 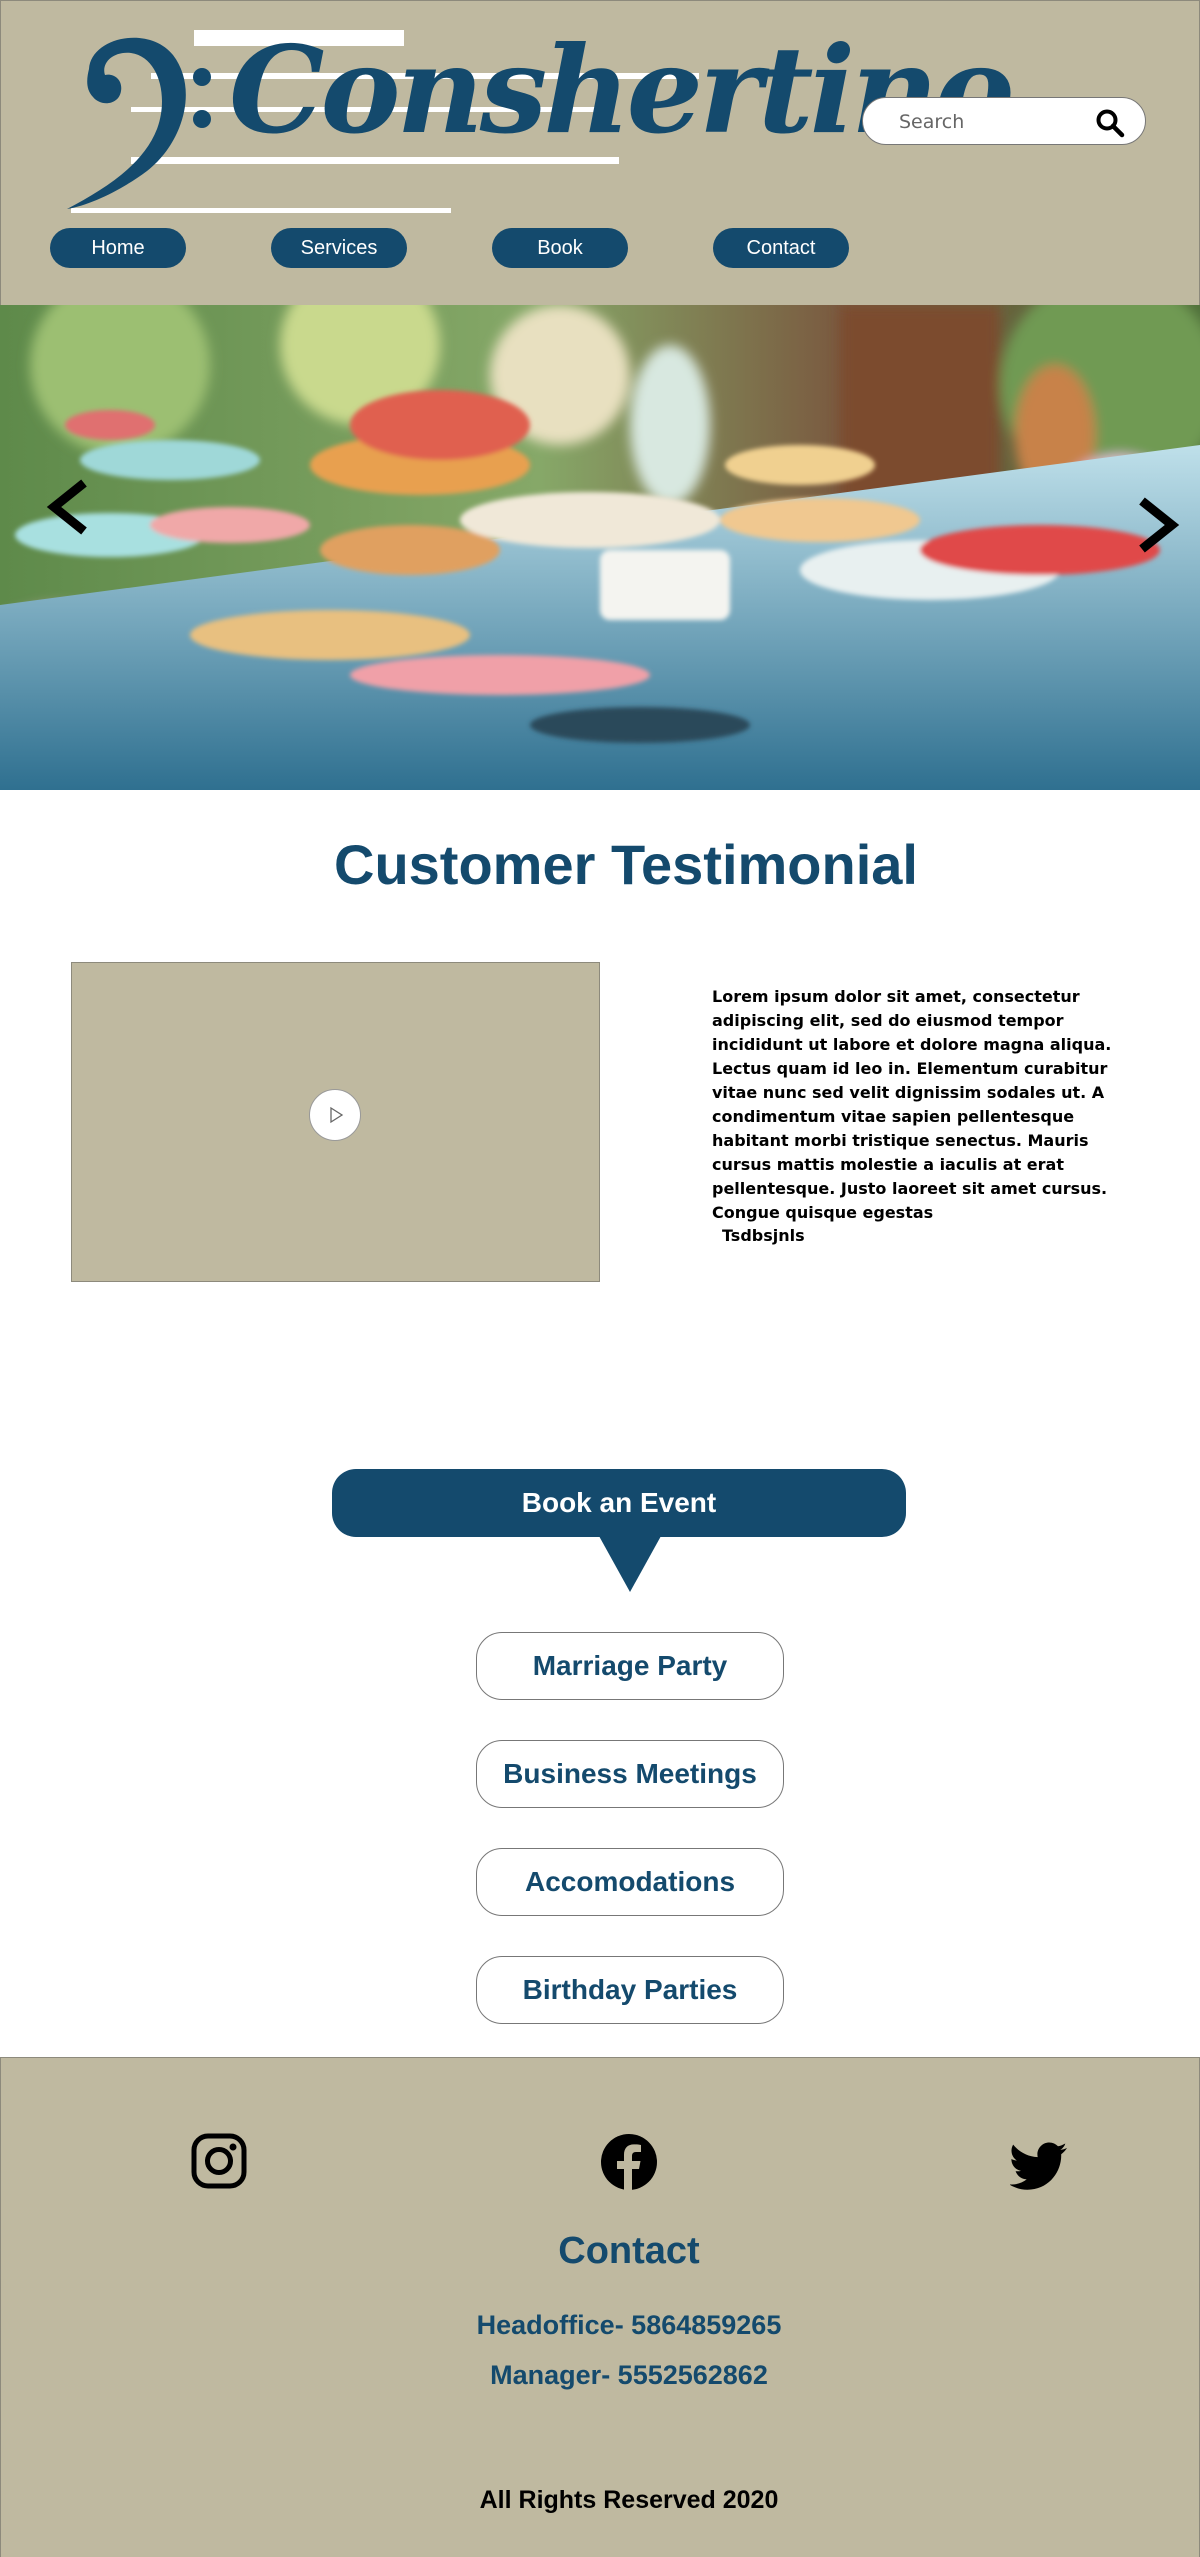 I want to click on headoffice-phone: Headoffice- 5864859265, so click(x=629, y=2325).